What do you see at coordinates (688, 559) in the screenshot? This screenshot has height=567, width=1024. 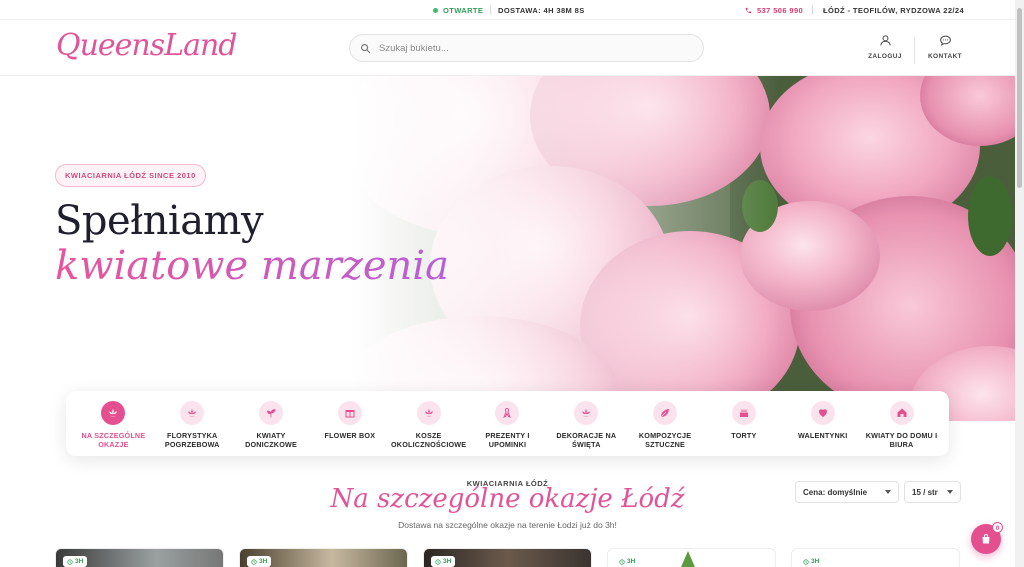 I see `plant-image` at bounding box center [688, 559].